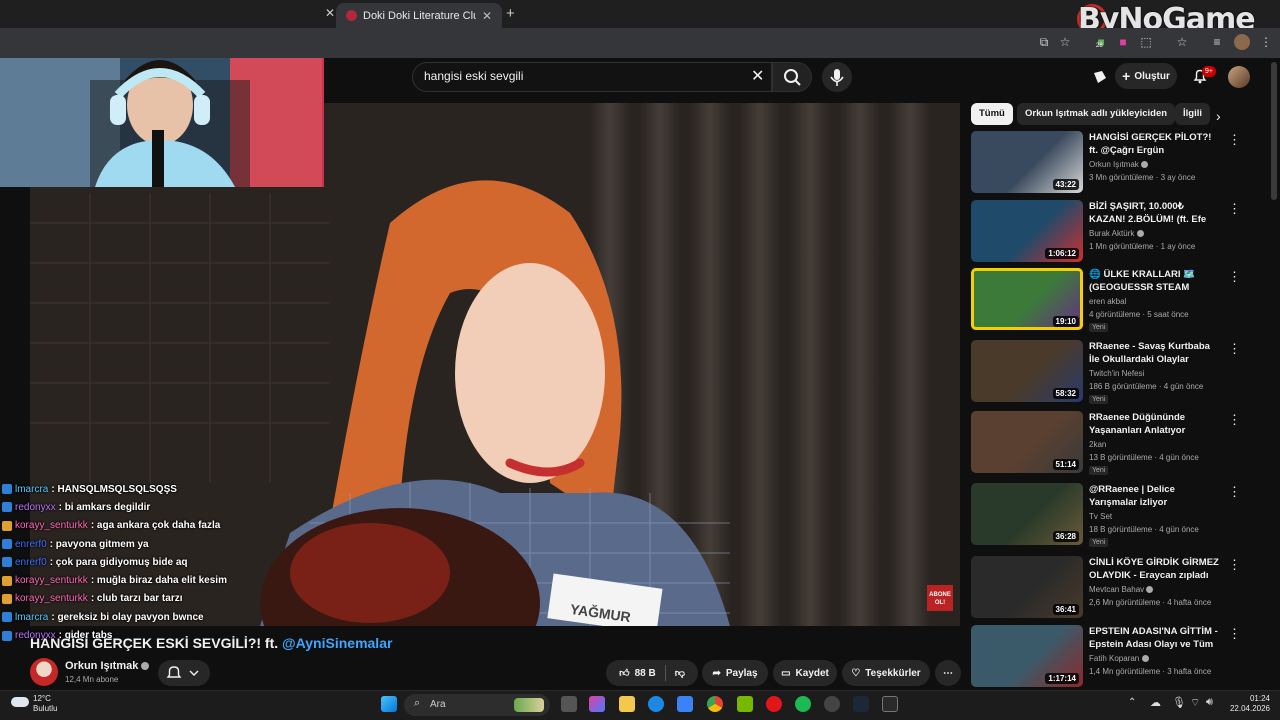 This screenshot has height=720, width=1280. I want to click on spotify-icon, so click(803, 704).